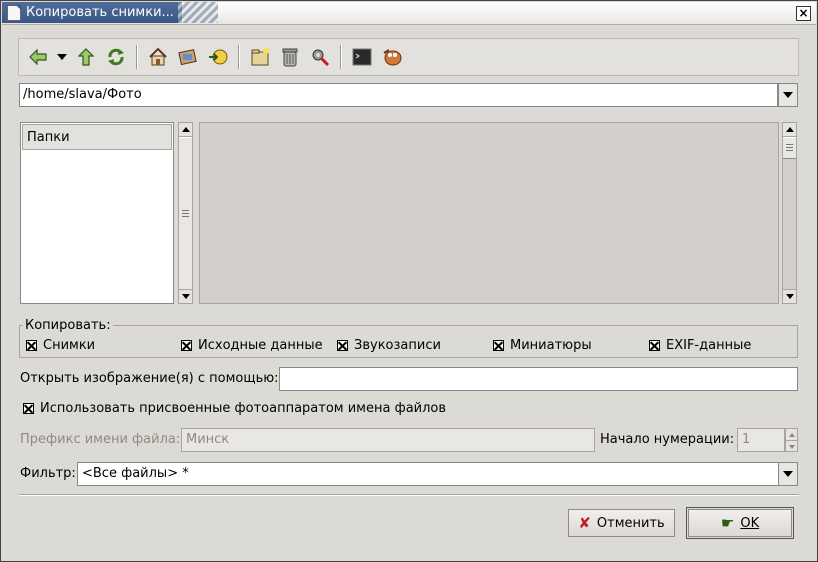 The image size is (818, 562). What do you see at coordinates (69, 345) in the screenshot?
I see `checkbox-label: Снимки` at bounding box center [69, 345].